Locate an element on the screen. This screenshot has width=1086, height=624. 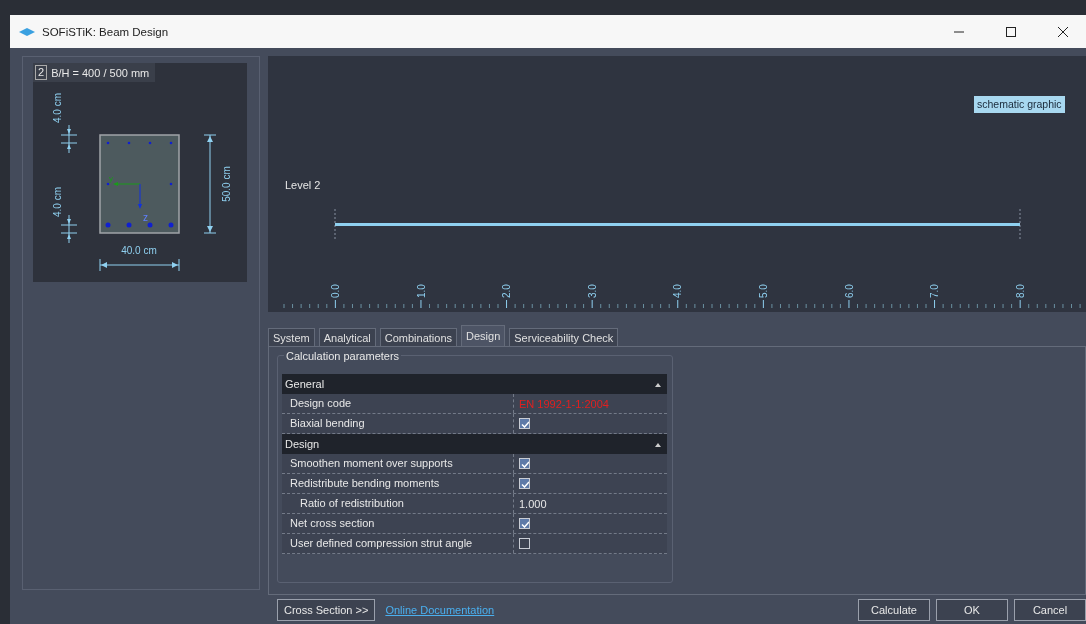
tab: Combinations is located at coordinates (418, 337).